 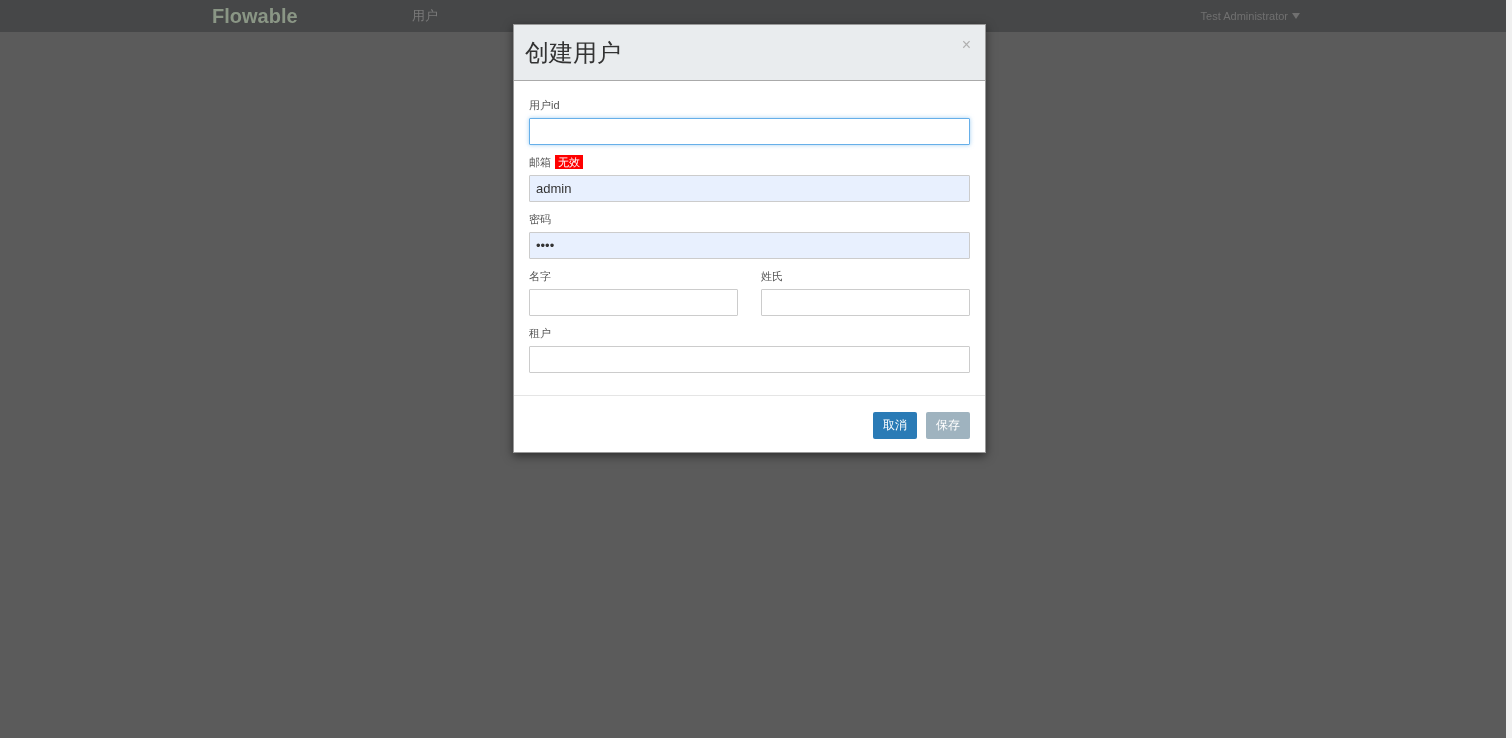 I want to click on dialog-button: 取消, so click(x=895, y=425).